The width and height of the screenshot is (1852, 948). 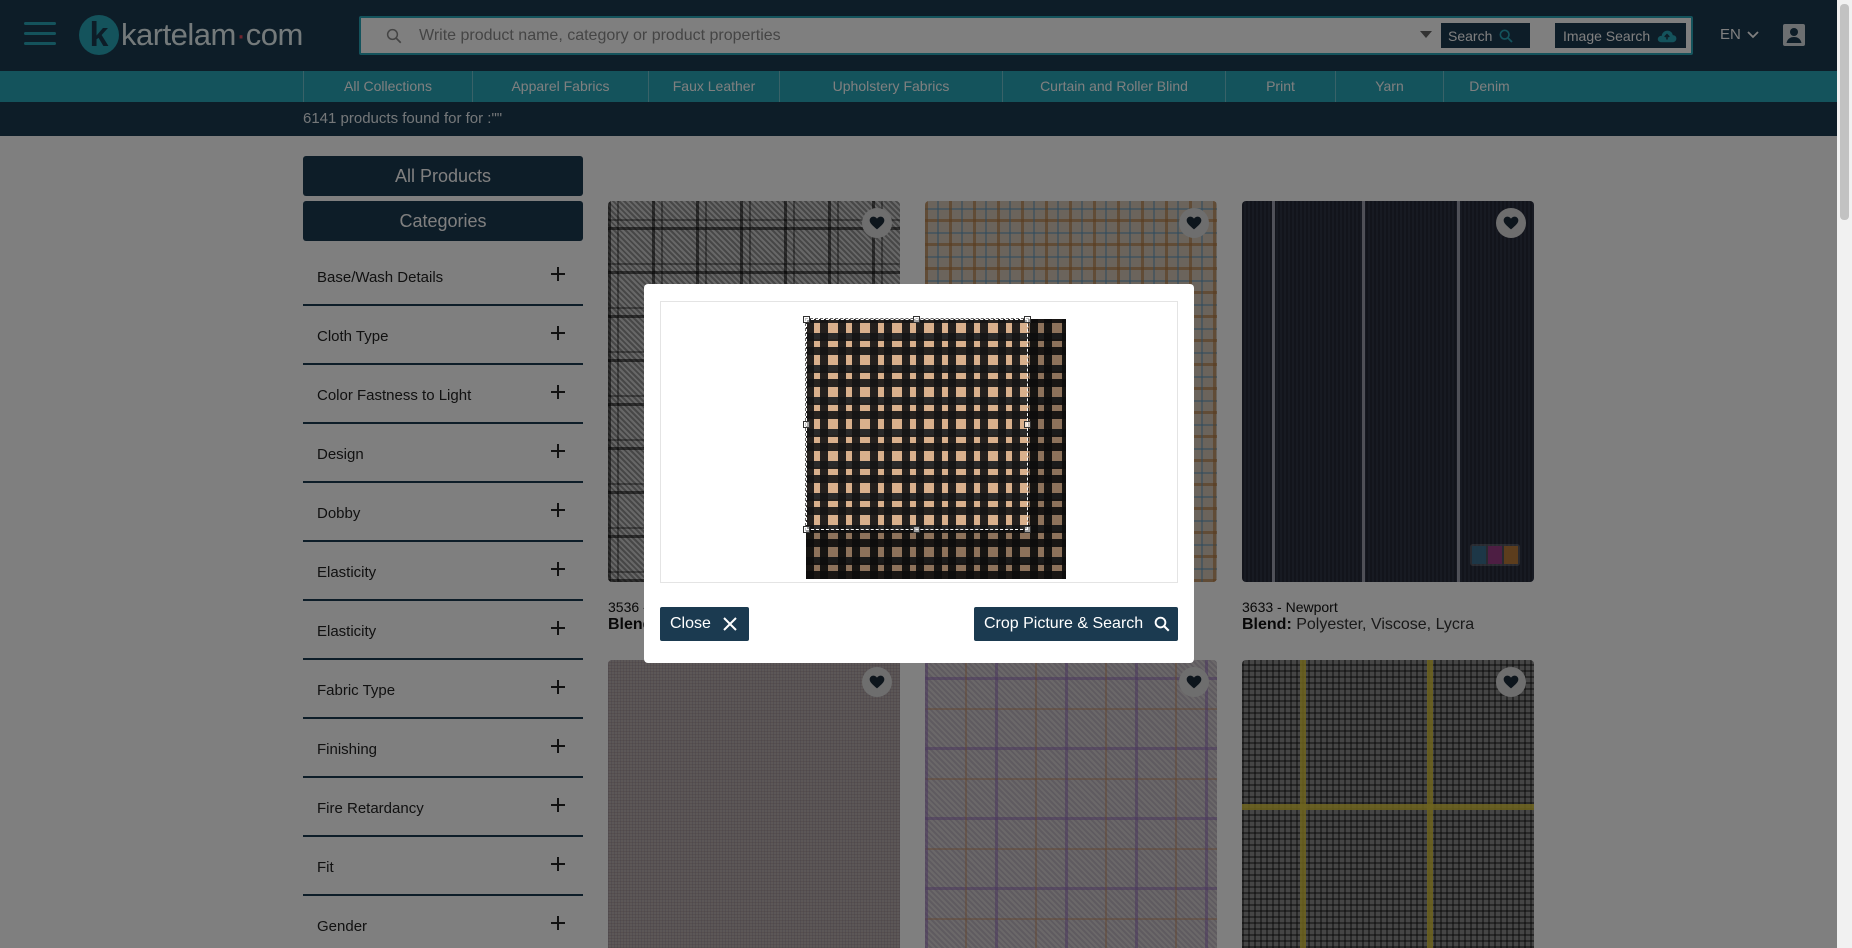 I want to click on page-scrollbar, so click(x=1844, y=474).